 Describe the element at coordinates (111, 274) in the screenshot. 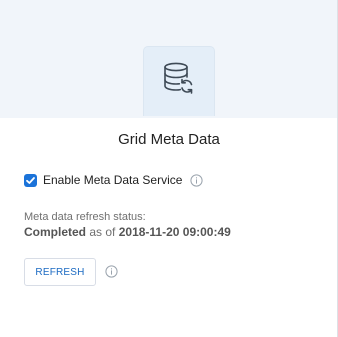

I see `refresh-info-icon` at that location.